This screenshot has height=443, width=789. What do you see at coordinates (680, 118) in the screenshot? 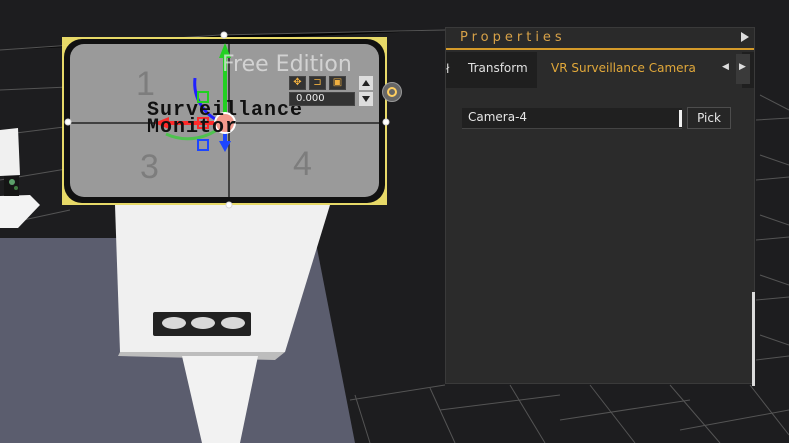
I see `text-caret` at bounding box center [680, 118].